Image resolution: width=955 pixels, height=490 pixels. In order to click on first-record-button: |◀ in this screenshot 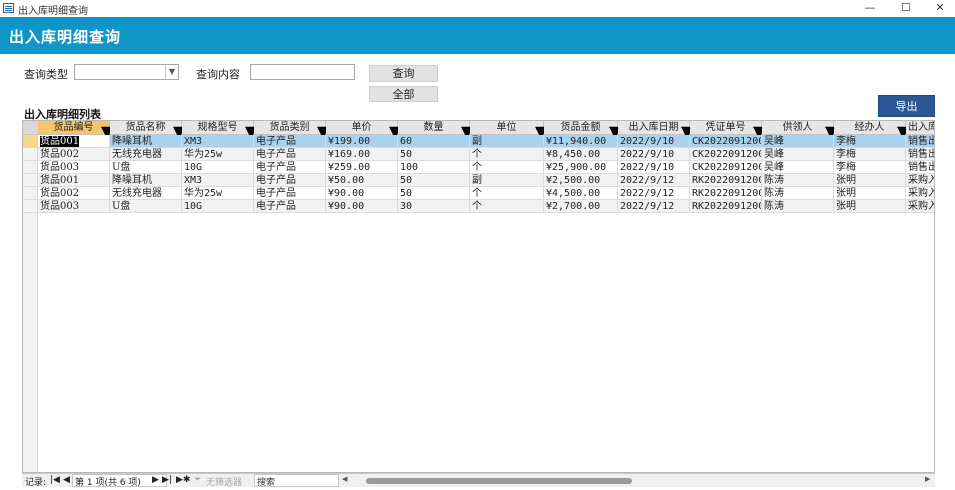, I will do `click(55, 480)`.